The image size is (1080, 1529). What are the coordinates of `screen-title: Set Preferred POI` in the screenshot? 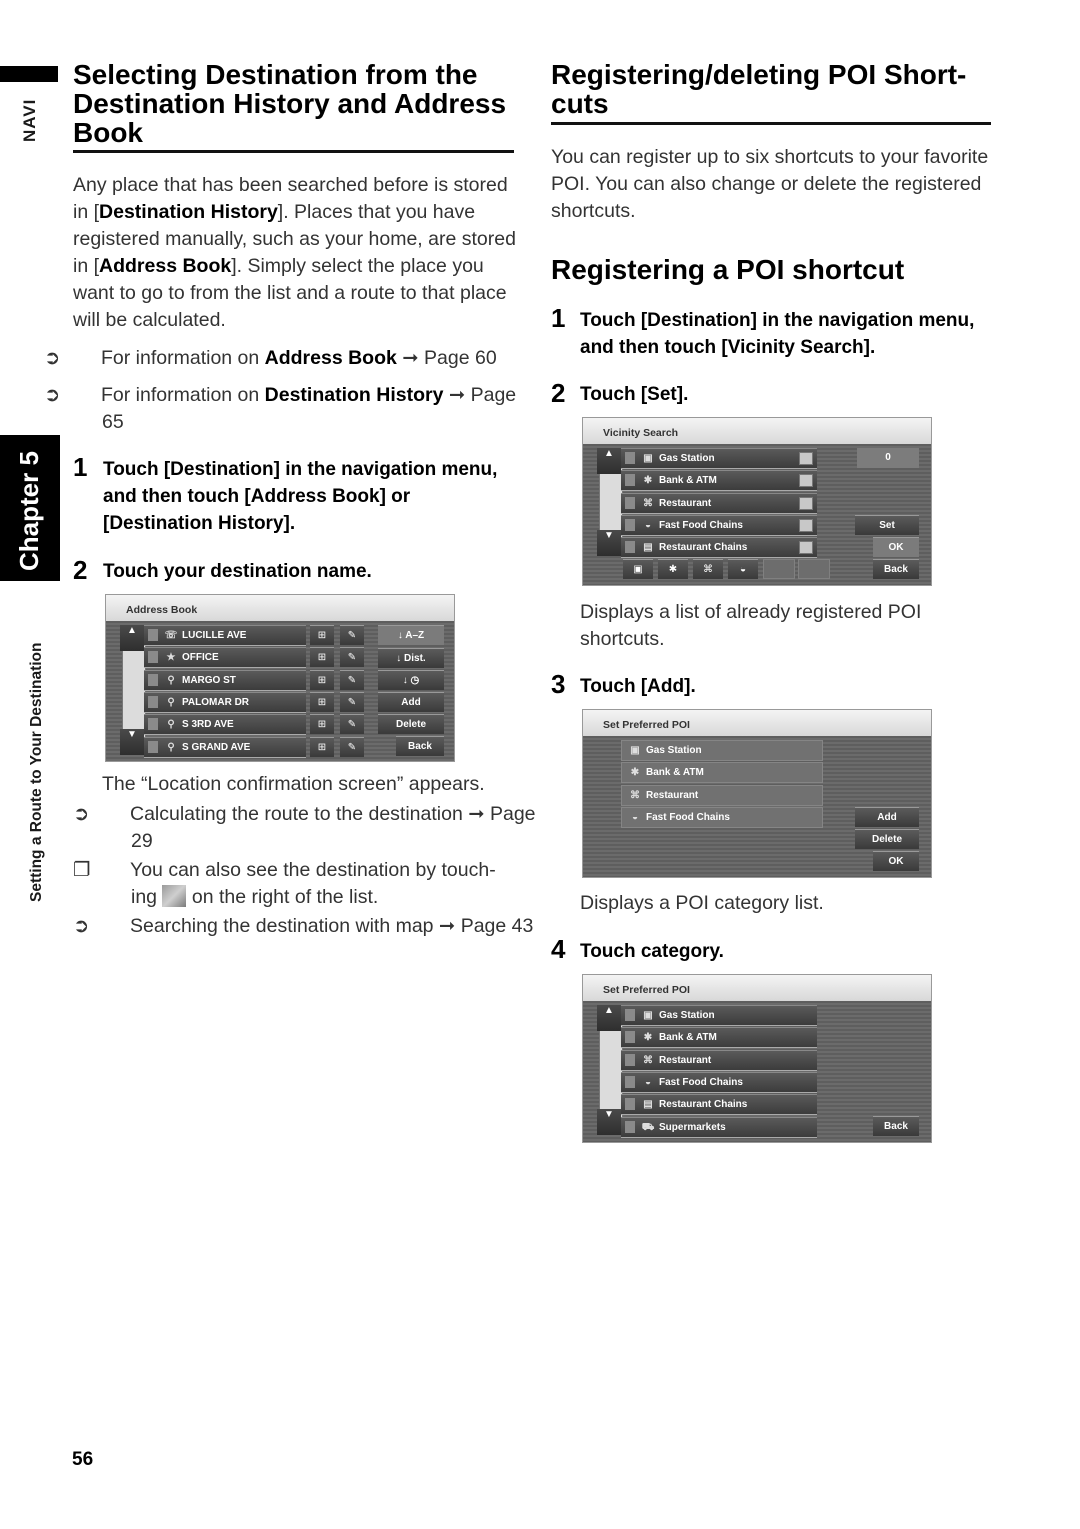 It's located at (757, 723).